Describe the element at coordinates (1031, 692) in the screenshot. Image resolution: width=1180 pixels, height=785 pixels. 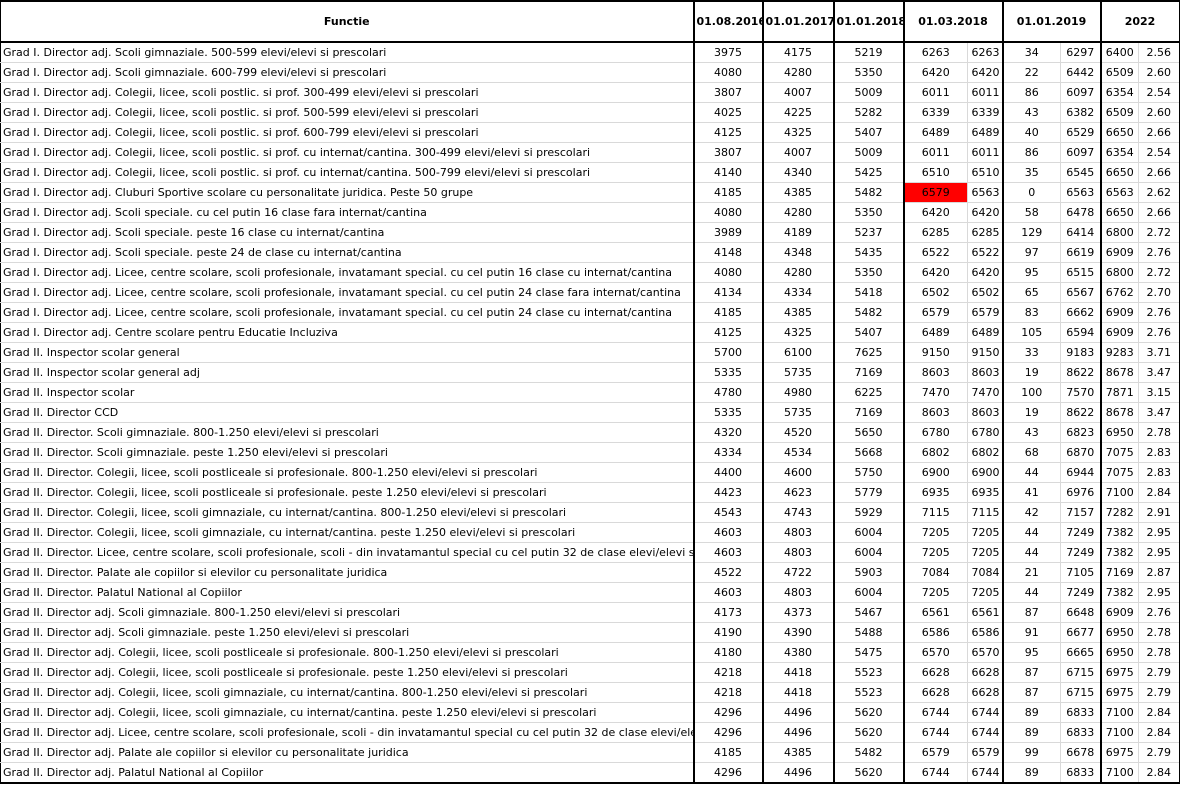
I see `cell-2019-a: 87` at that location.